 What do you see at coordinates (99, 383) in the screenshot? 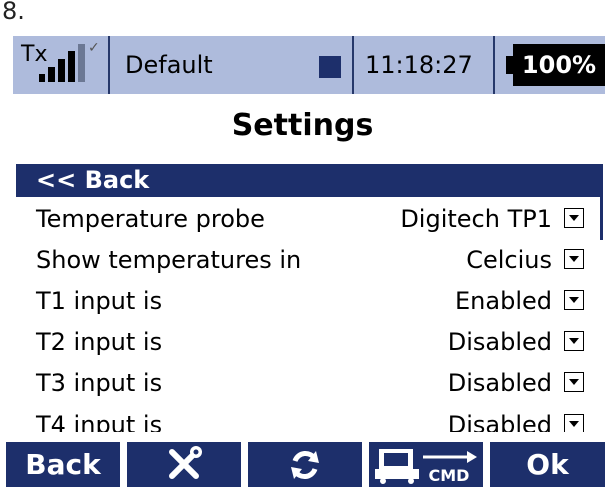
I see `setting-label: T3 input is` at bounding box center [99, 383].